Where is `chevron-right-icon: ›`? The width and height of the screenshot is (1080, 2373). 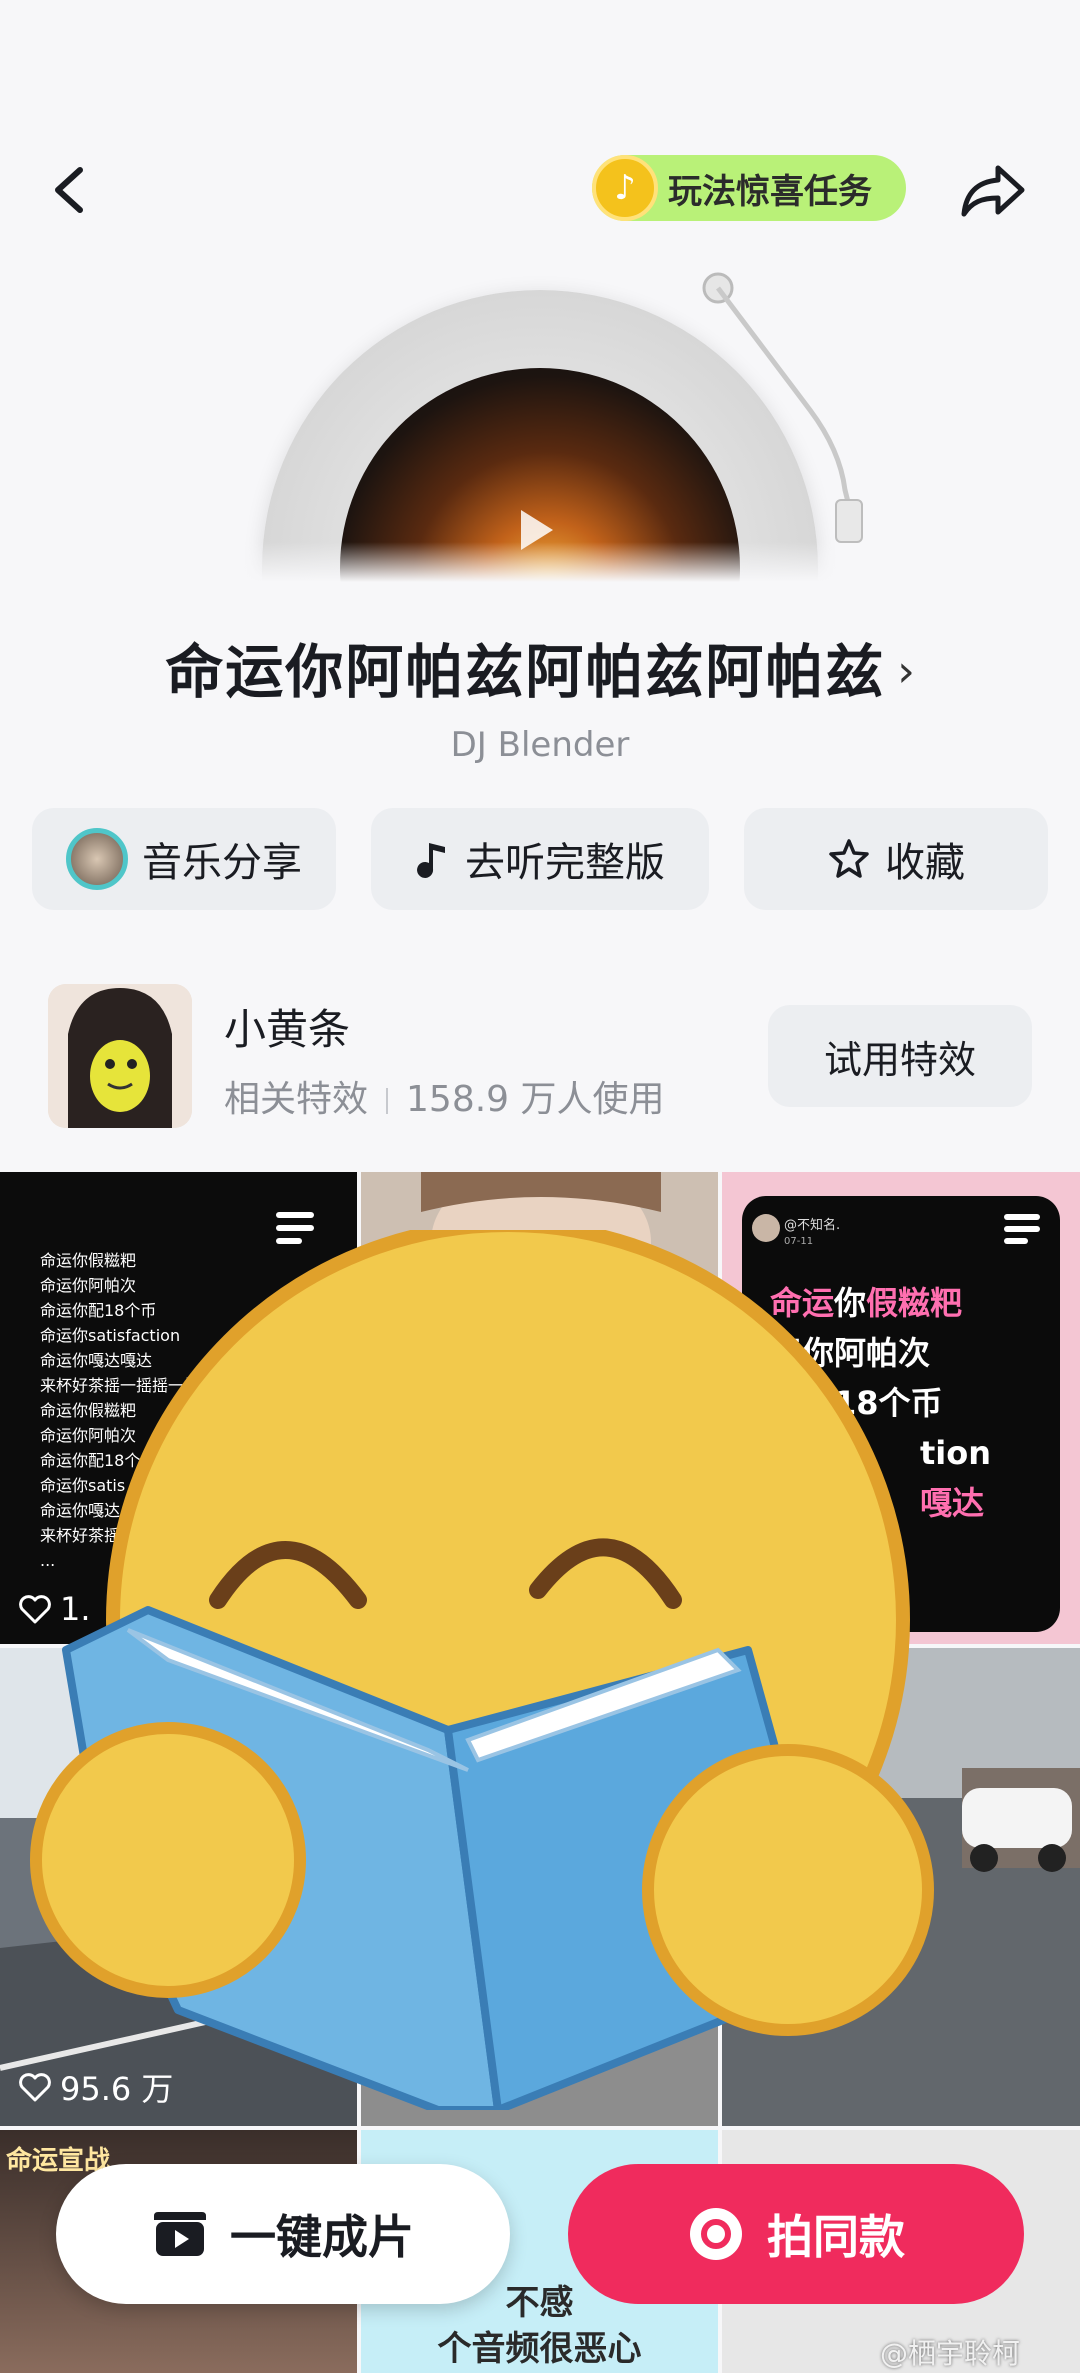 chevron-right-icon: › is located at coordinates (906, 671).